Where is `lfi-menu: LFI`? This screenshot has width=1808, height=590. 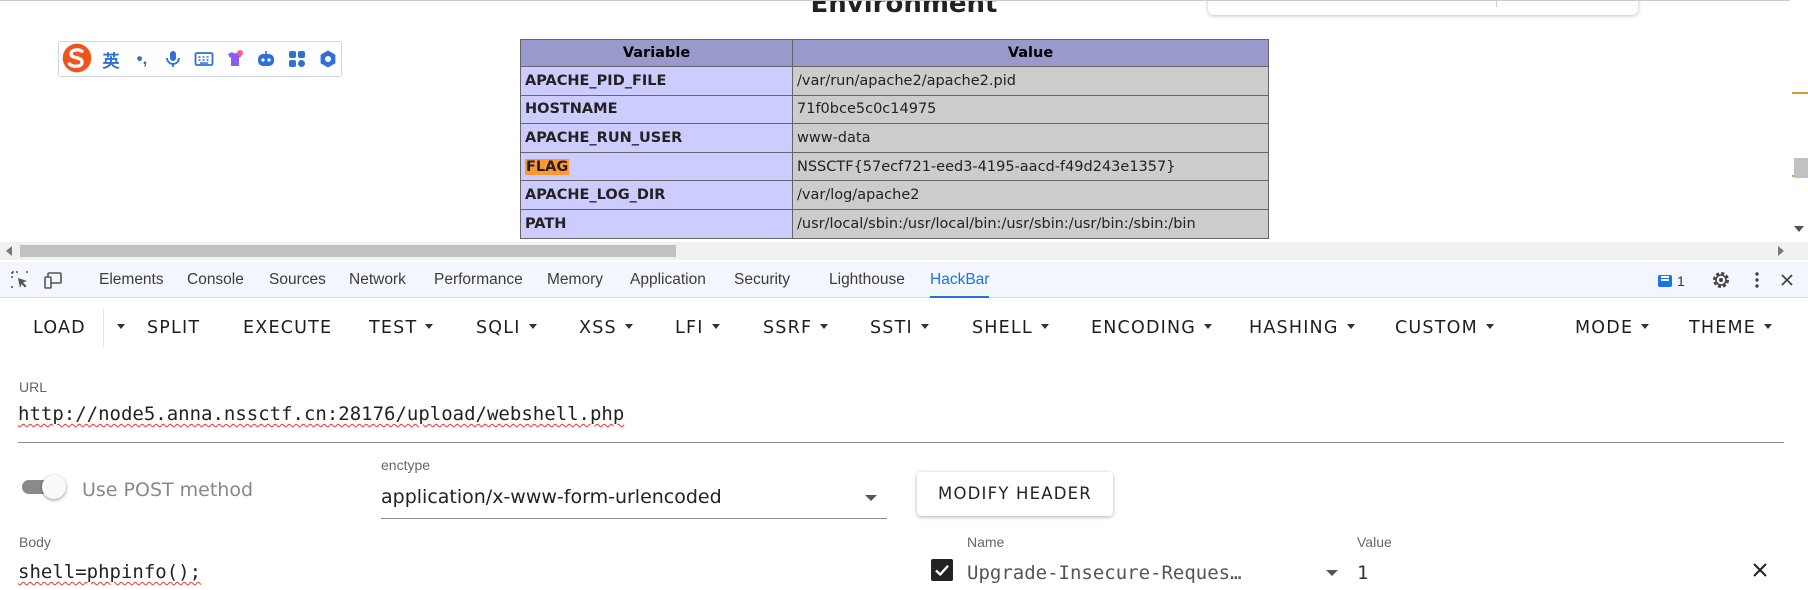 lfi-menu: LFI is located at coordinates (697, 328).